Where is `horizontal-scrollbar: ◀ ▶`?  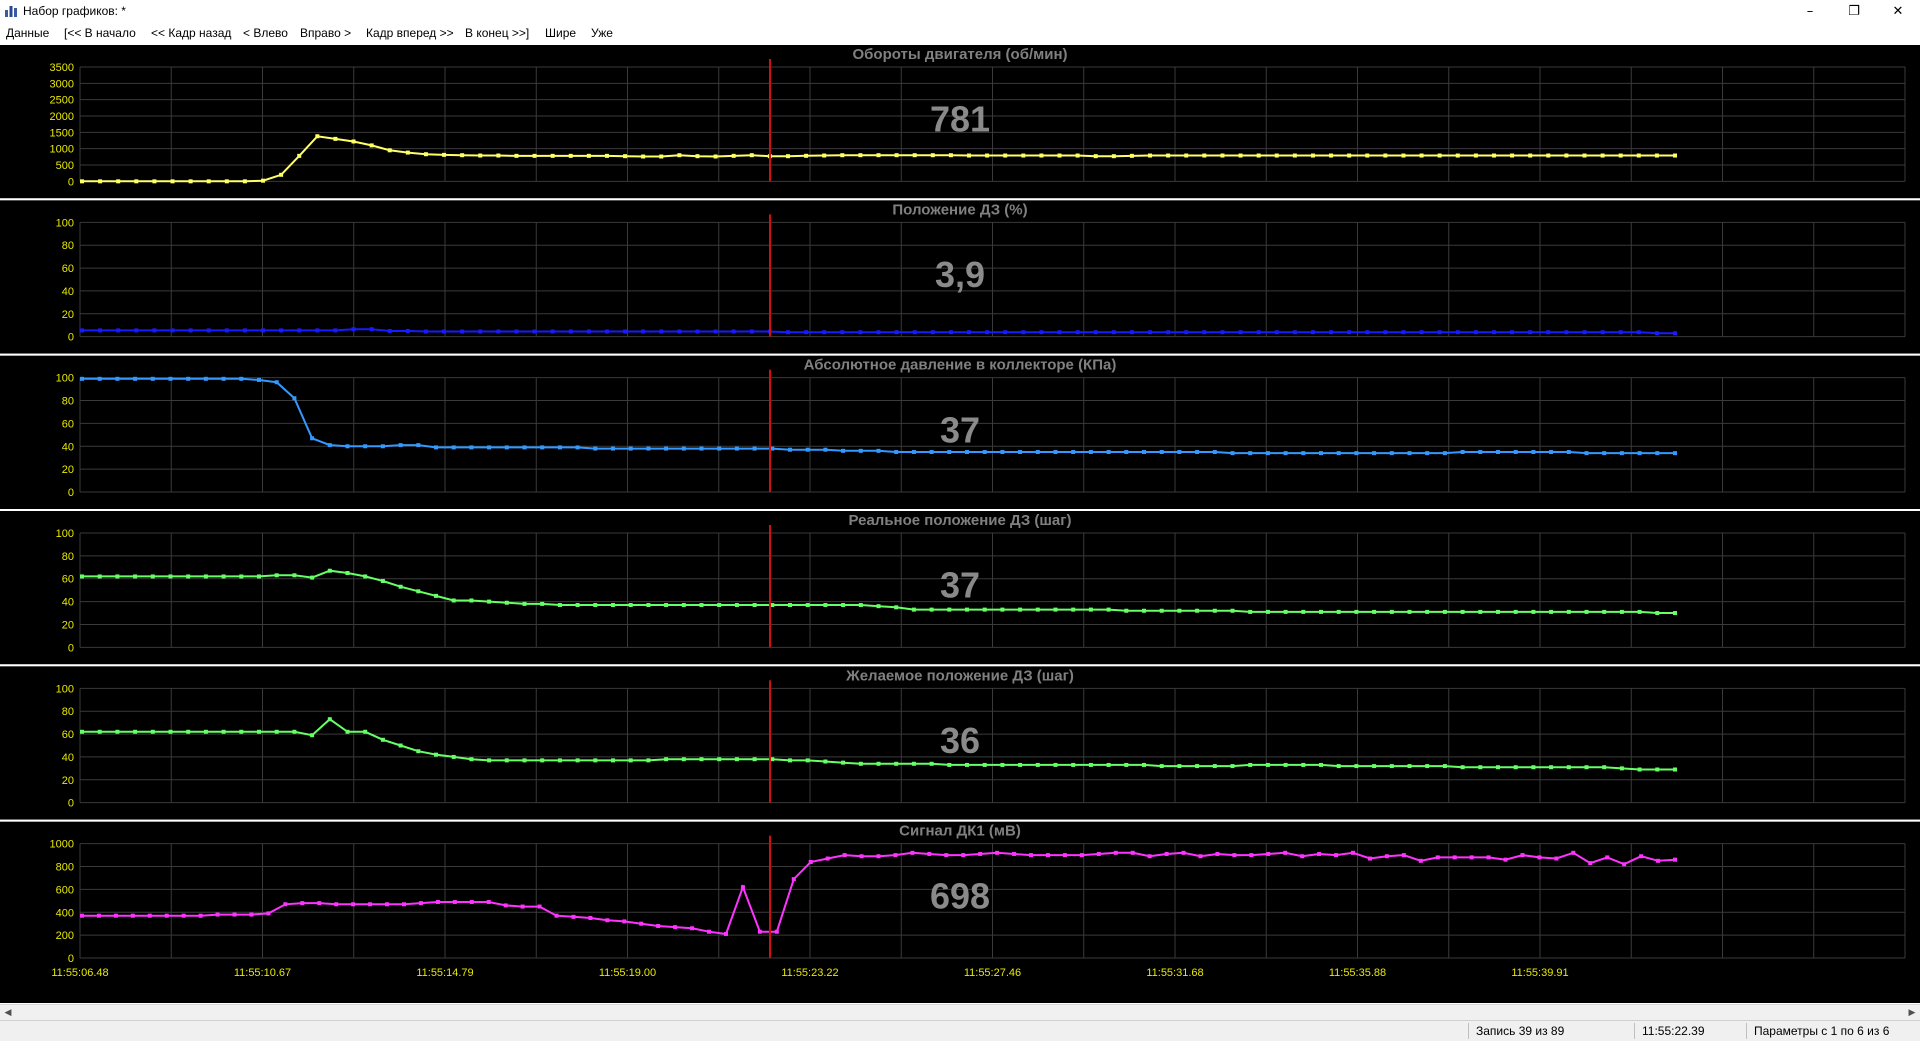 horizontal-scrollbar: ◀ ▶ is located at coordinates (960, 1012).